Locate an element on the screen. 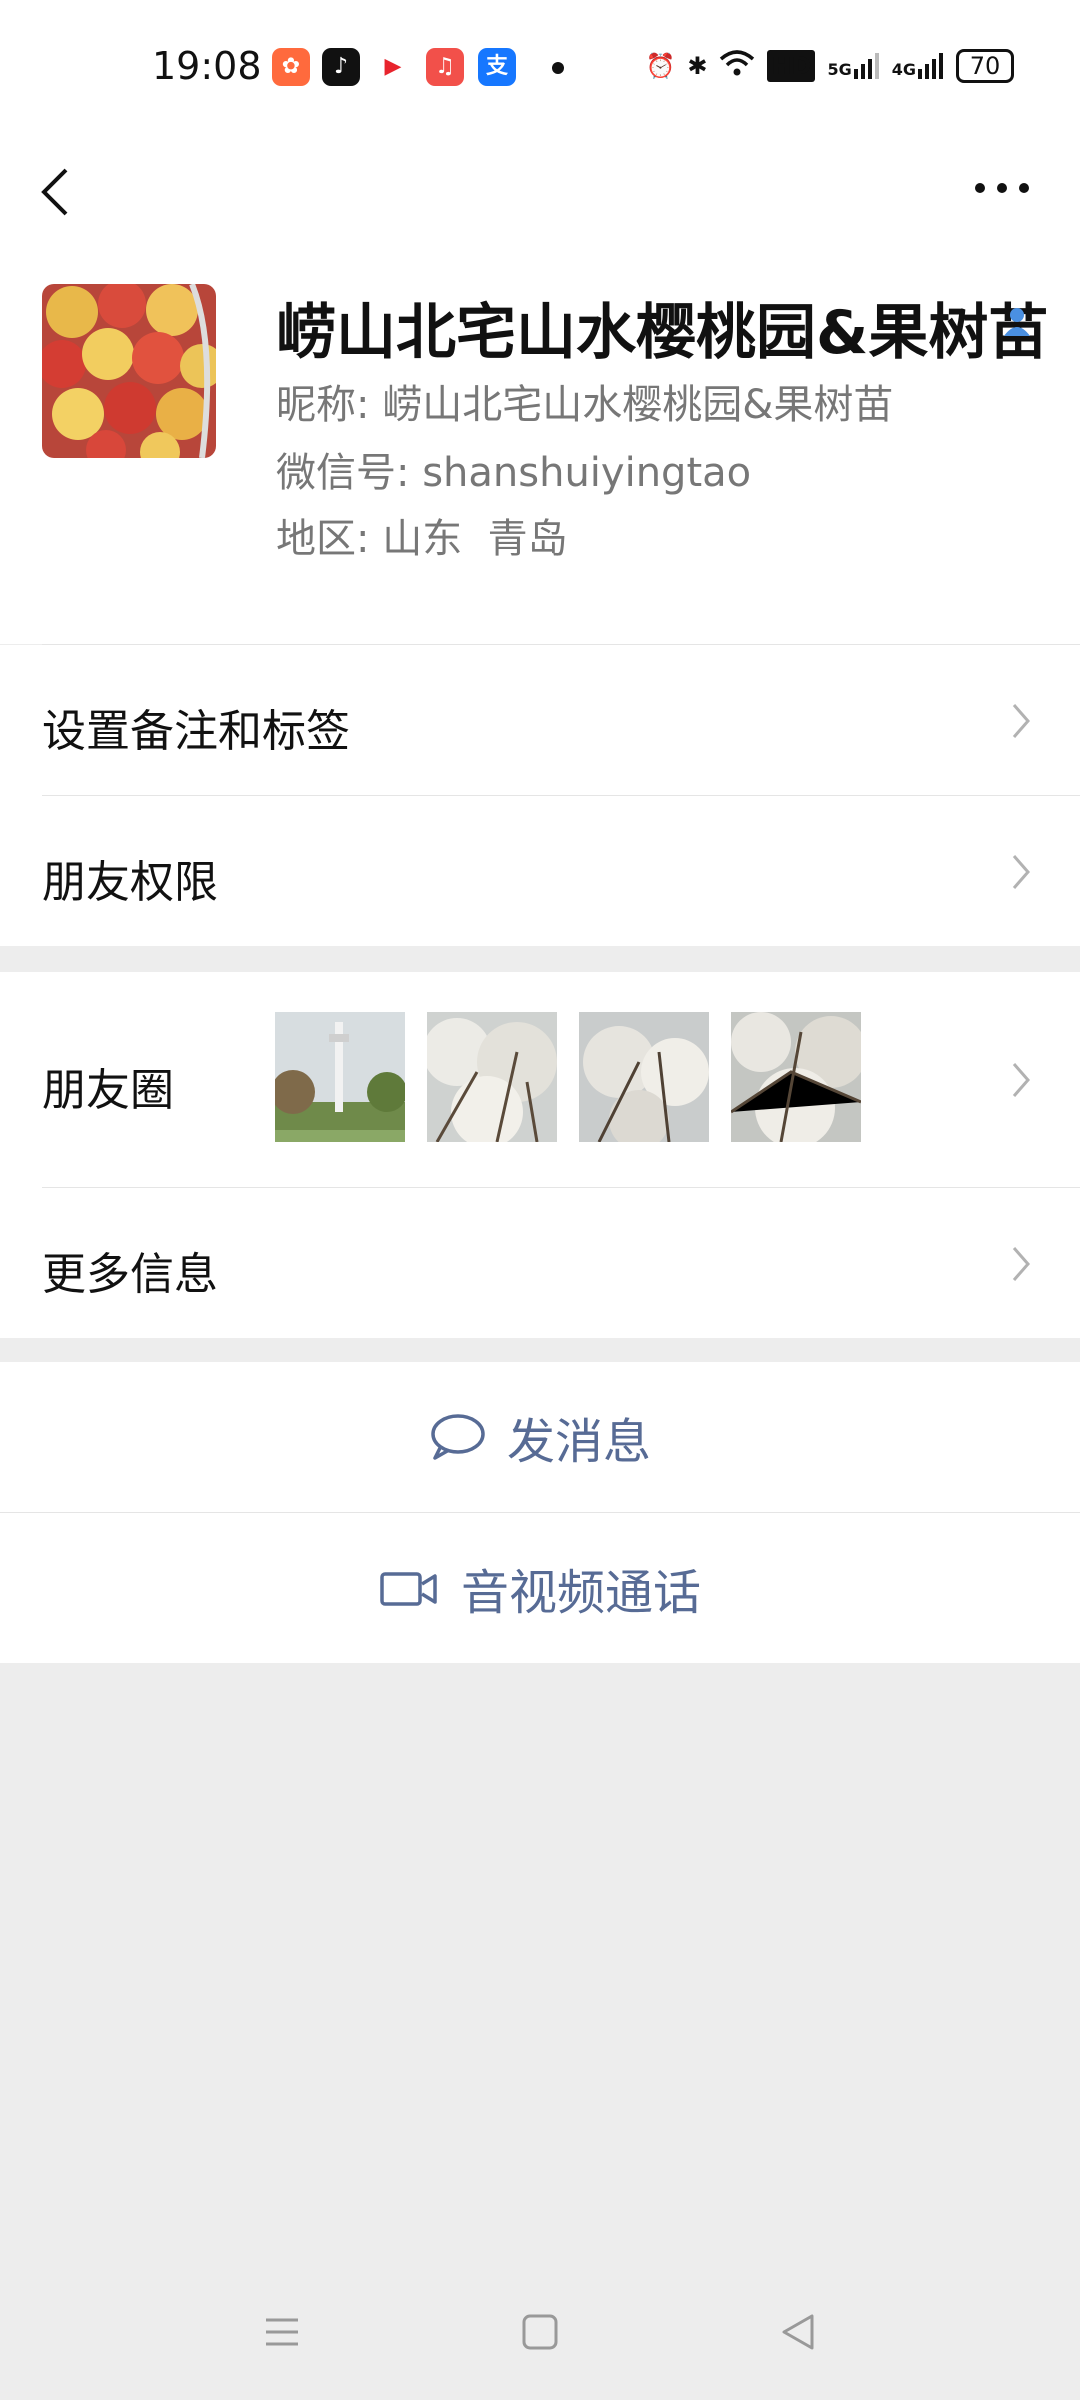  menu-icon is located at coordinates (282, 2332).